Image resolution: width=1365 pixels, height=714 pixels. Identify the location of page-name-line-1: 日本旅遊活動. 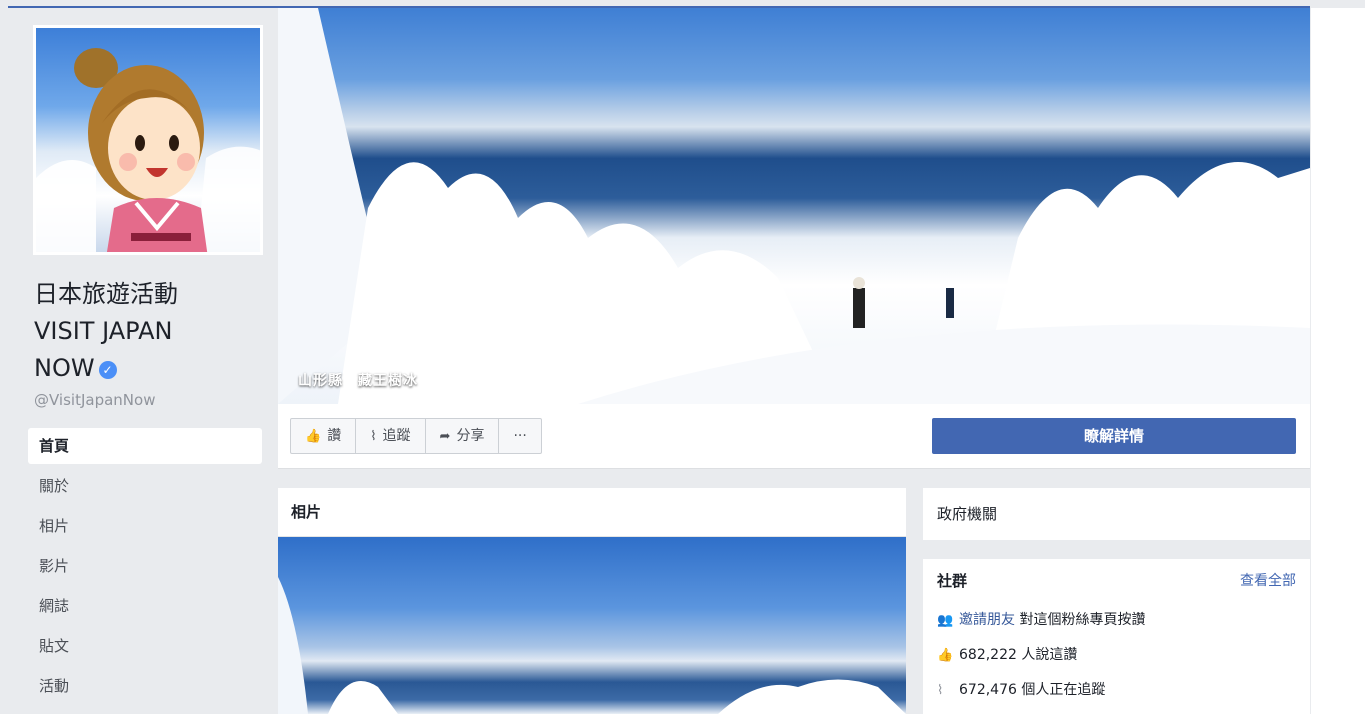
(106, 294).